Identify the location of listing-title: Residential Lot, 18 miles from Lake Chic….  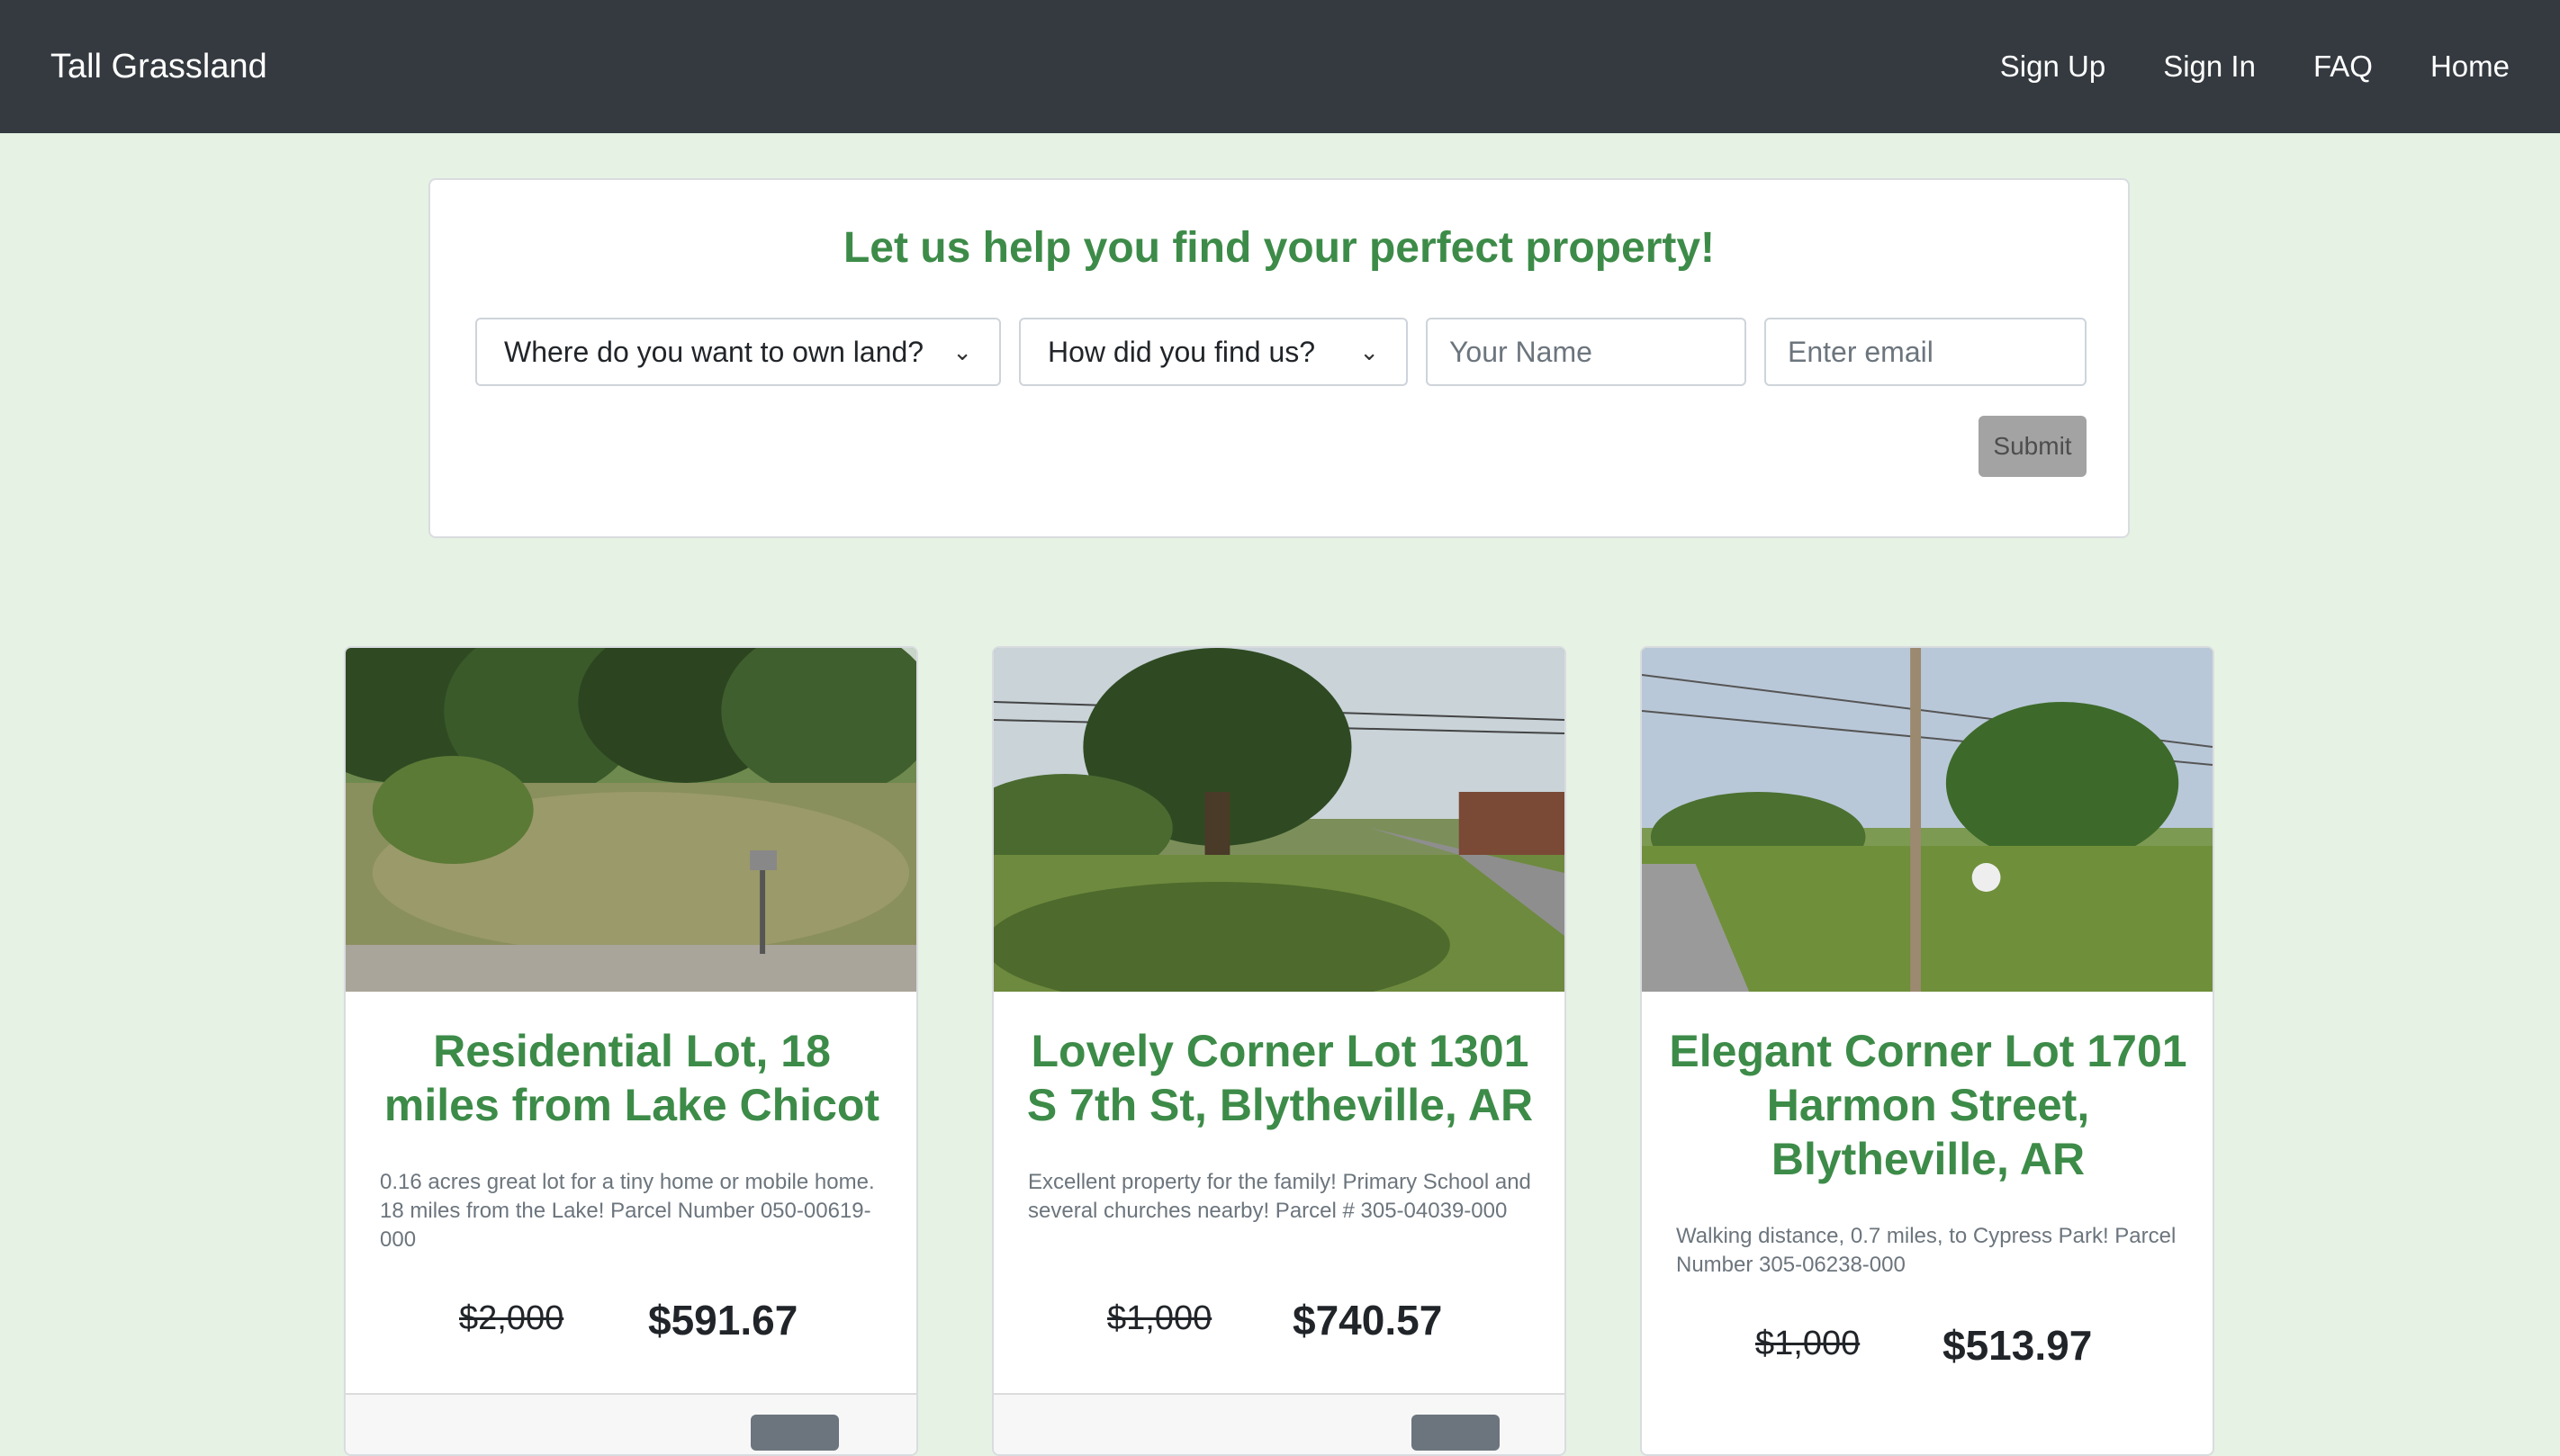
(632, 1078).